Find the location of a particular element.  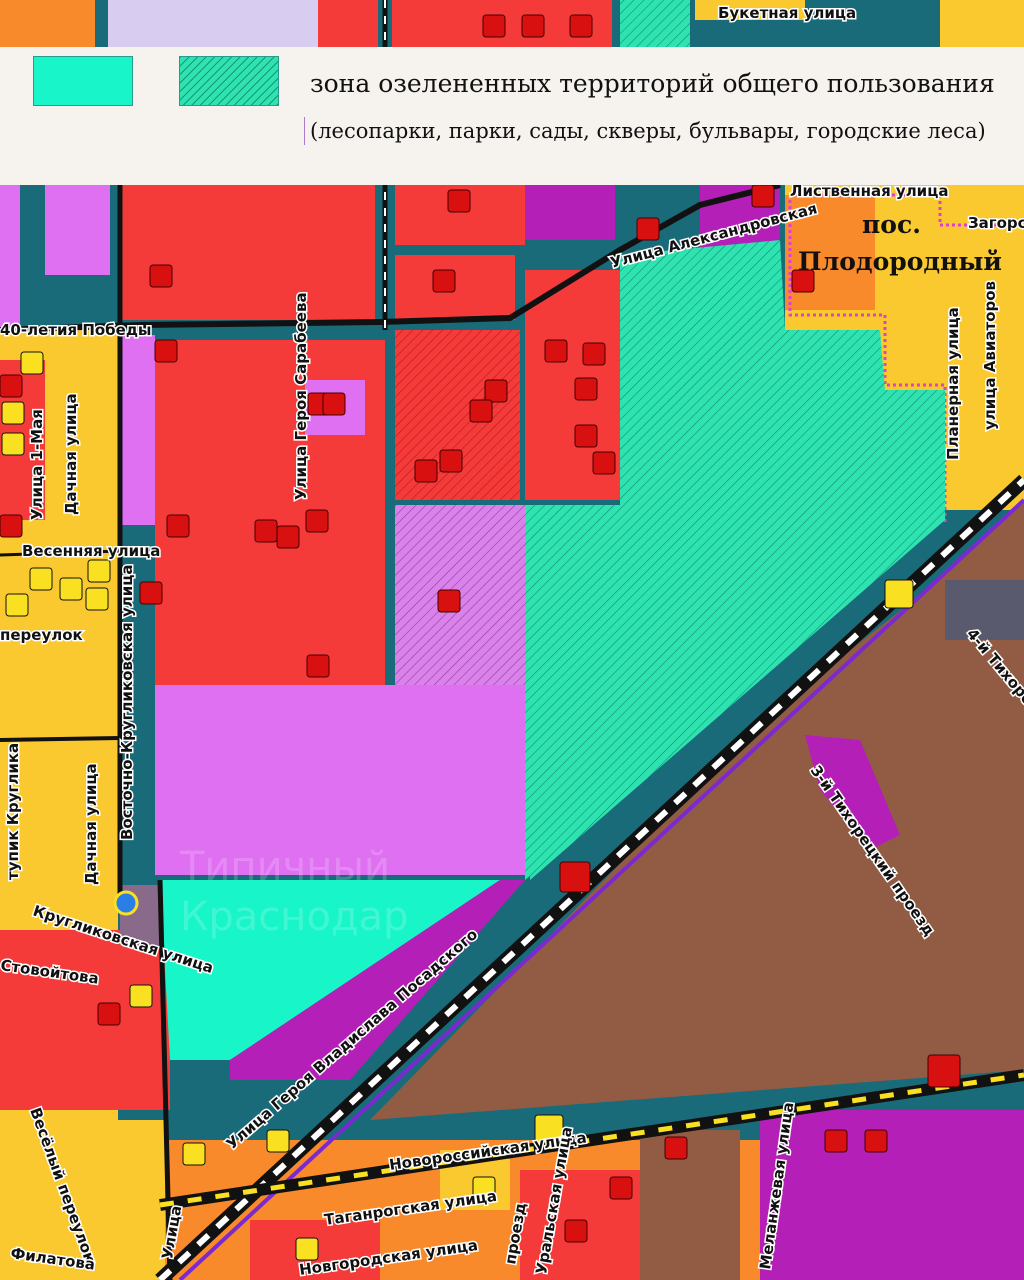

street-label: Загорс is located at coordinates (996, 223).